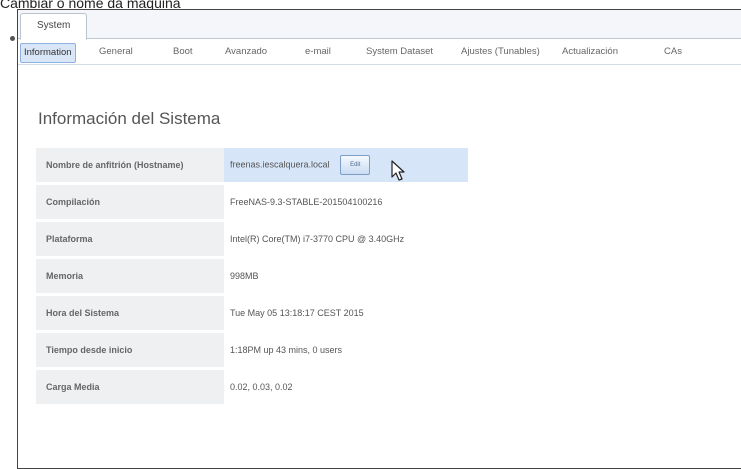 This screenshot has height=469, width=741. What do you see at coordinates (355, 165) in the screenshot?
I see `edit-hostname-button: Edit` at bounding box center [355, 165].